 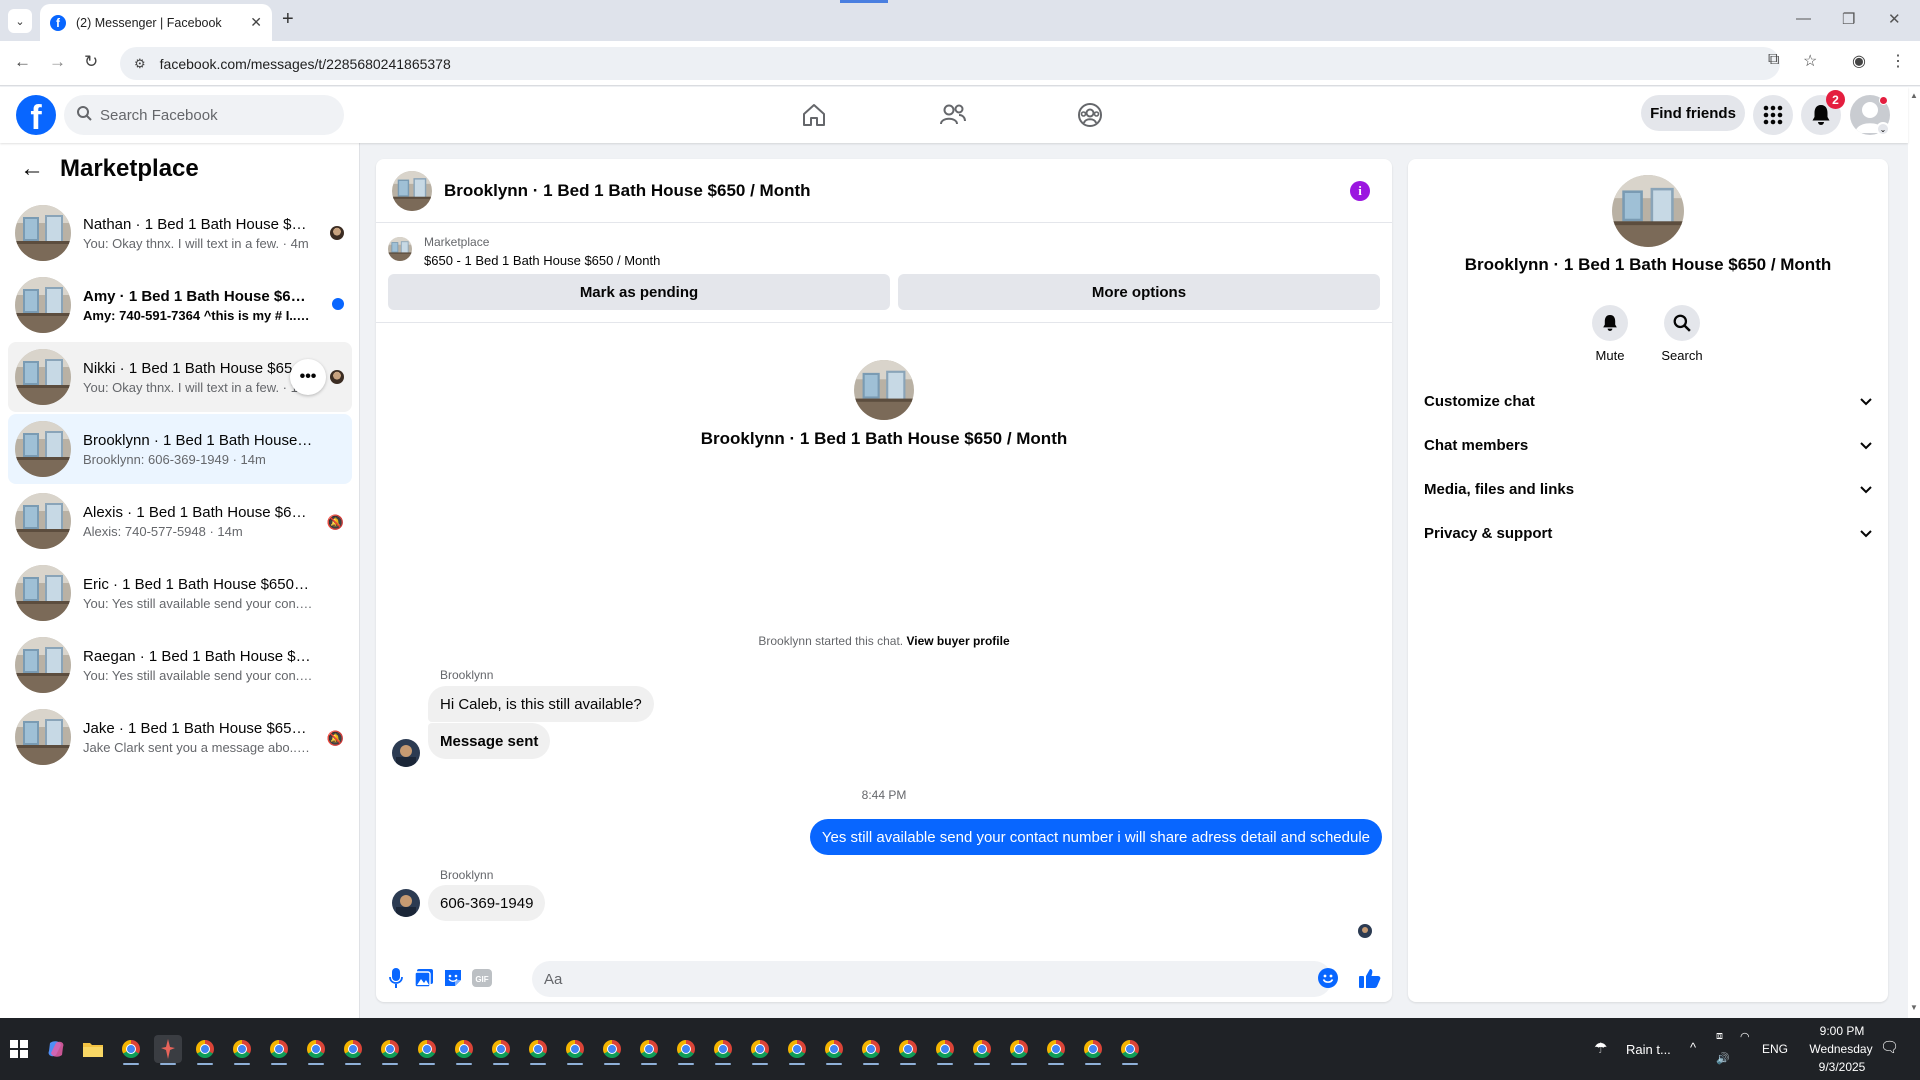 What do you see at coordinates (1898, 61) in the screenshot?
I see `browser-menu-icon: ⋮` at bounding box center [1898, 61].